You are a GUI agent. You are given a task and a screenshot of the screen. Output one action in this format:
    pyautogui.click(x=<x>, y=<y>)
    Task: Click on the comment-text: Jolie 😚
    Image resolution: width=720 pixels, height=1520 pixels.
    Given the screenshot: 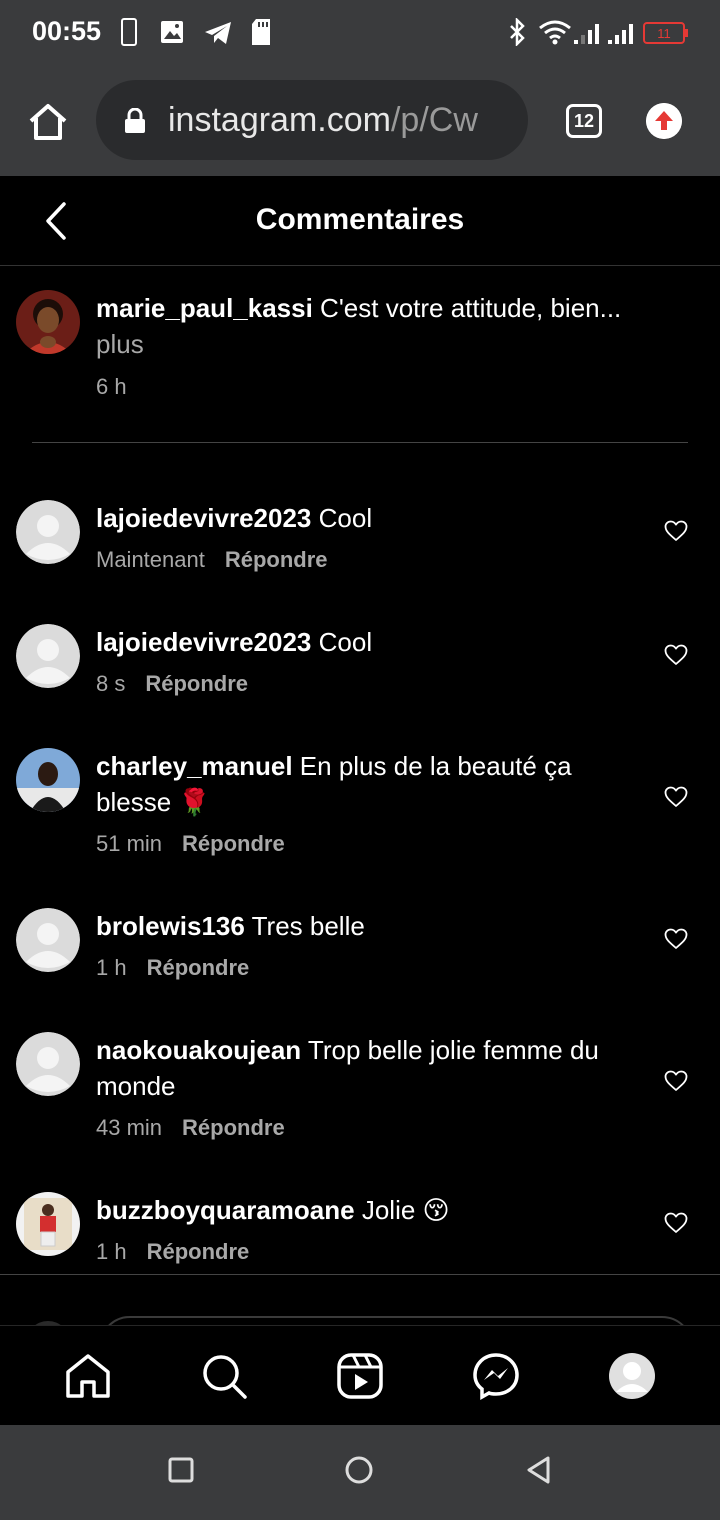 What is the action you would take?
    pyautogui.click(x=405, y=1210)
    